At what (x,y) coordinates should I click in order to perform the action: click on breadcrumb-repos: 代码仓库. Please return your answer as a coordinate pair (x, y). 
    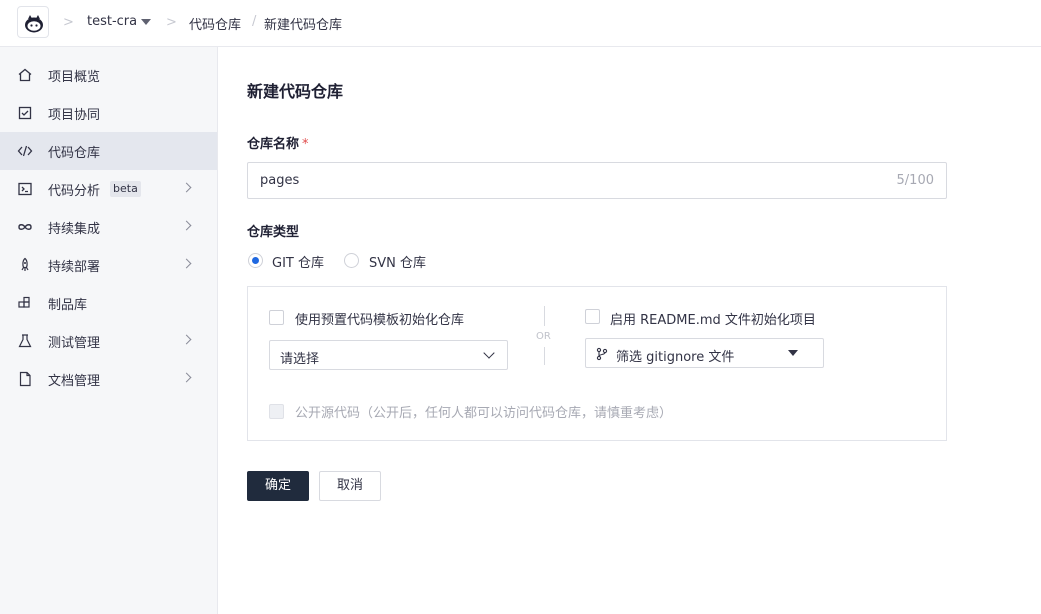
    Looking at the image, I should click on (215, 23).